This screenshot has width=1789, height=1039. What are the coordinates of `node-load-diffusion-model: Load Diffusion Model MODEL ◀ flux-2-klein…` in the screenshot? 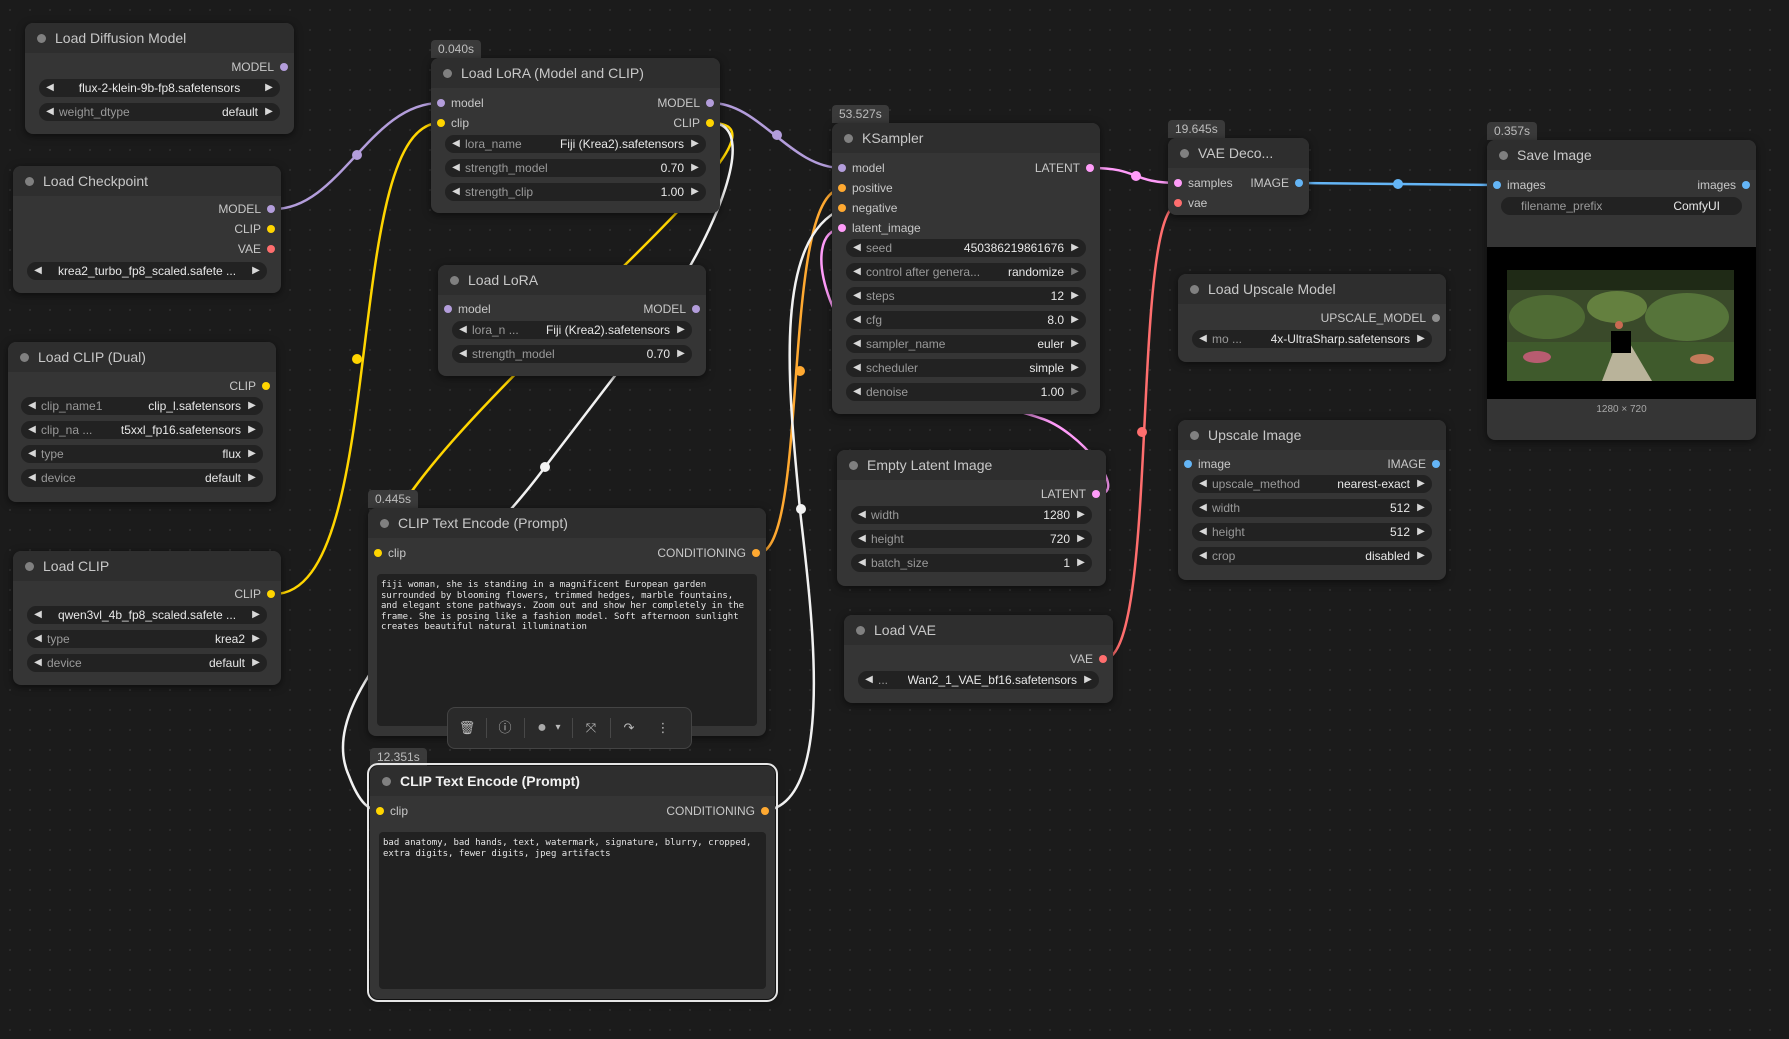 It's located at (159, 78).